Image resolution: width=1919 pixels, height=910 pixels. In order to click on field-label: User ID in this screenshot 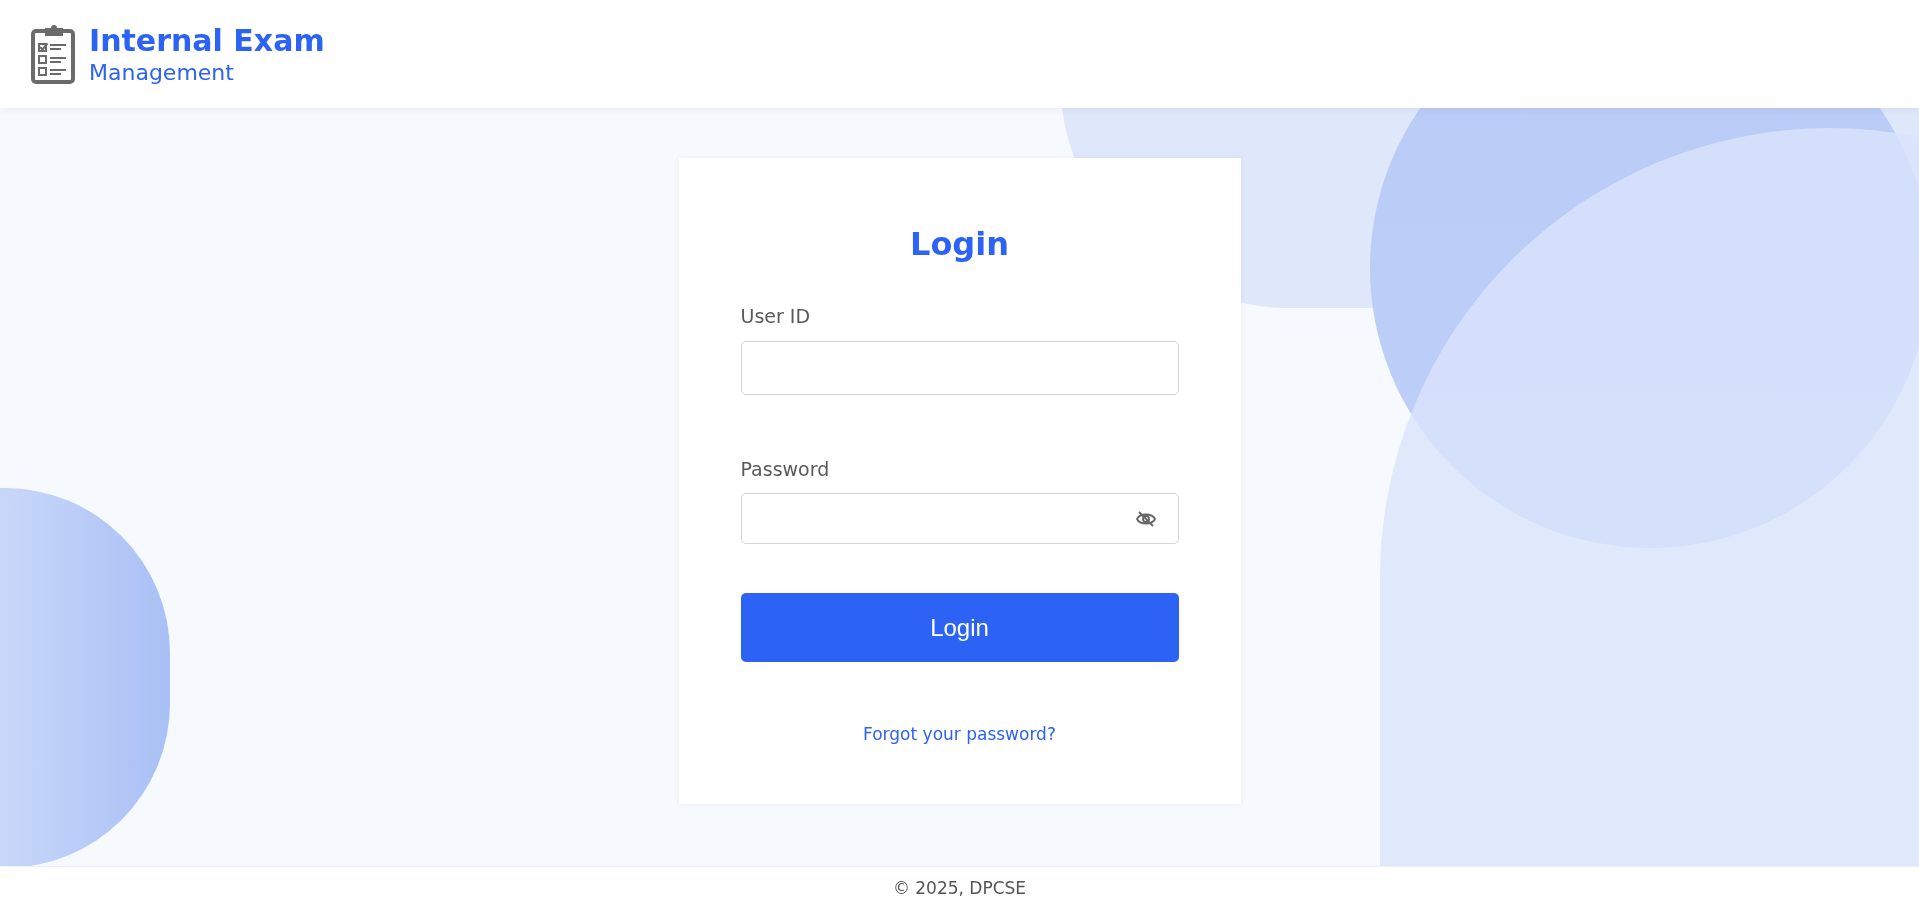, I will do `click(776, 316)`.